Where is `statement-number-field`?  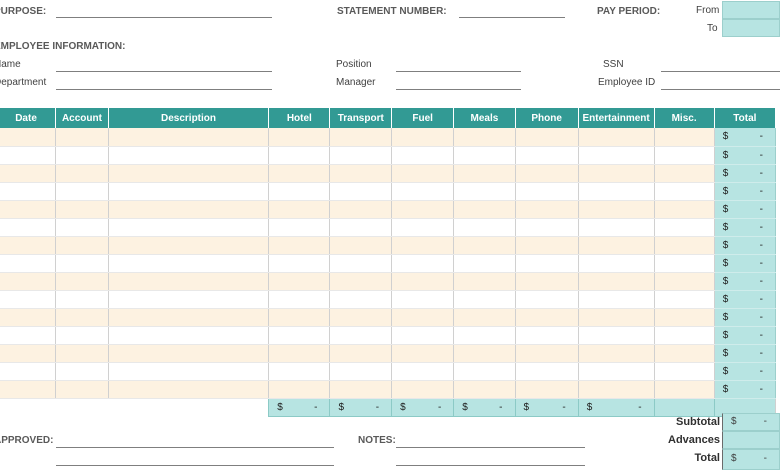 statement-number-field is located at coordinates (512, 17).